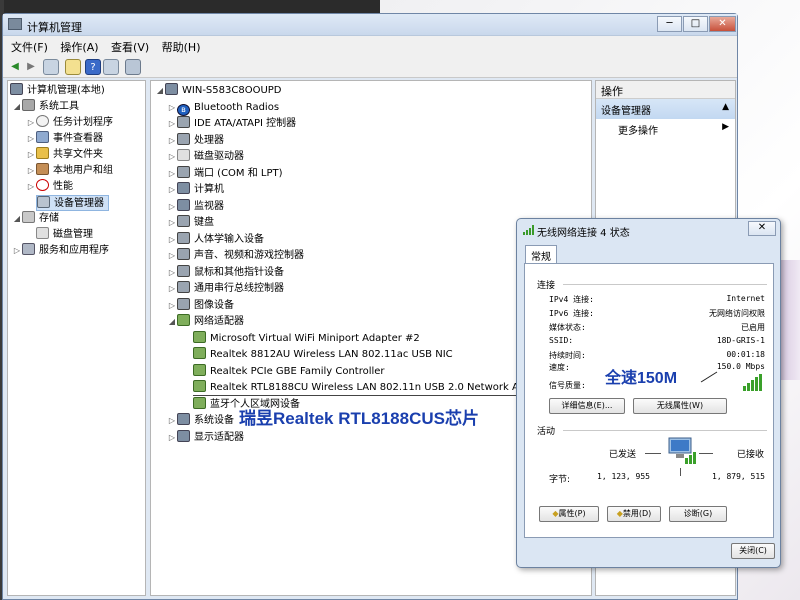 The height and width of the screenshot is (600, 800). What do you see at coordinates (111, 67) in the screenshot?
I see `properties-icon` at bounding box center [111, 67].